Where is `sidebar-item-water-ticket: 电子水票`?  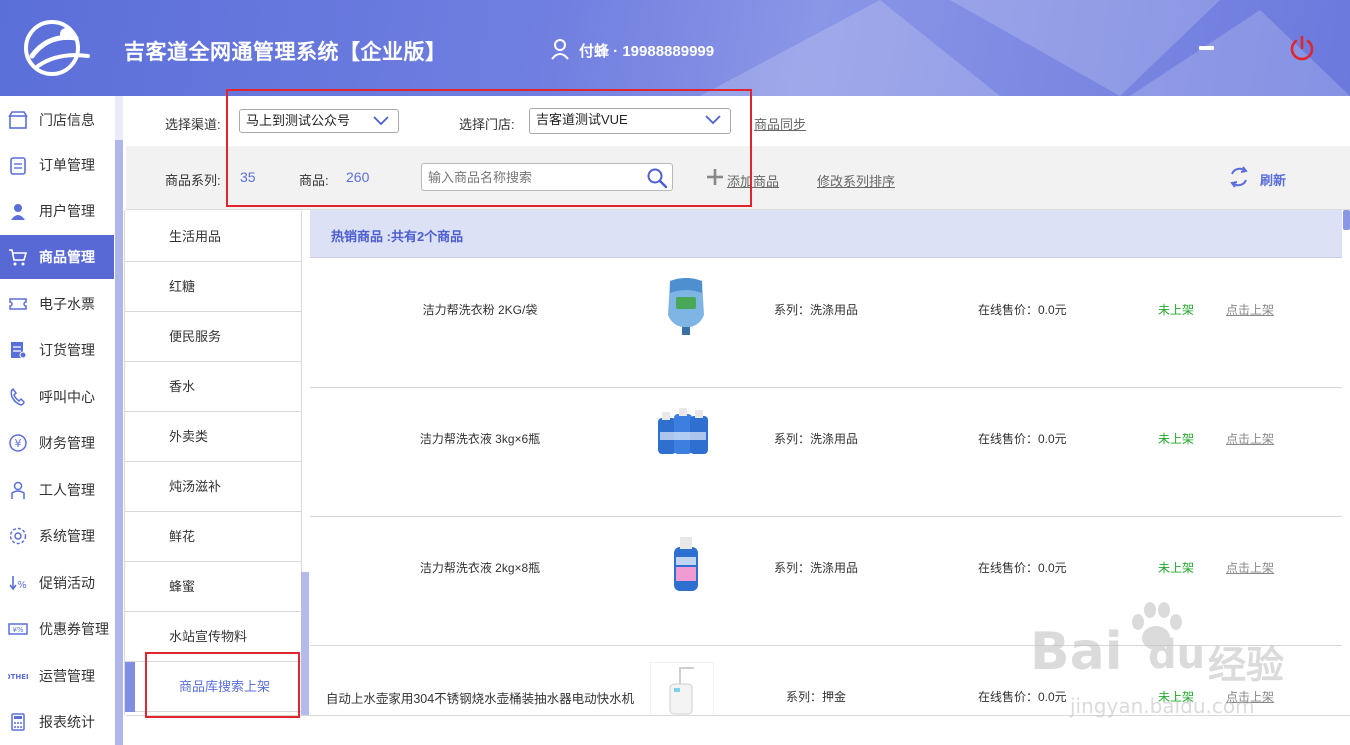 sidebar-item-water-ticket: 电子水票 is located at coordinates (57, 304).